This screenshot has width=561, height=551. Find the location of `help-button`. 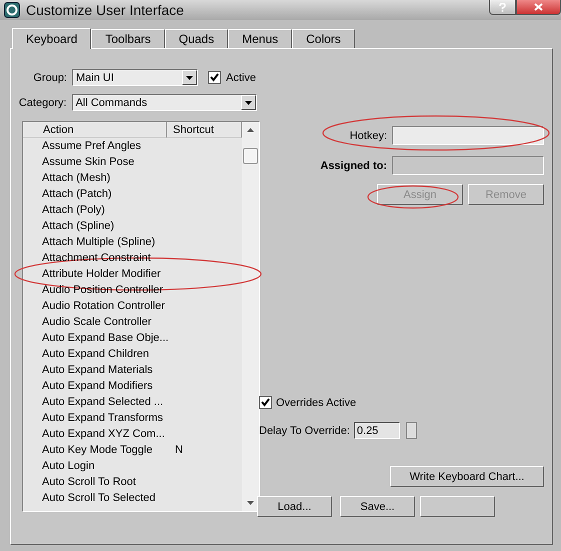

help-button is located at coordinates (502, 7).